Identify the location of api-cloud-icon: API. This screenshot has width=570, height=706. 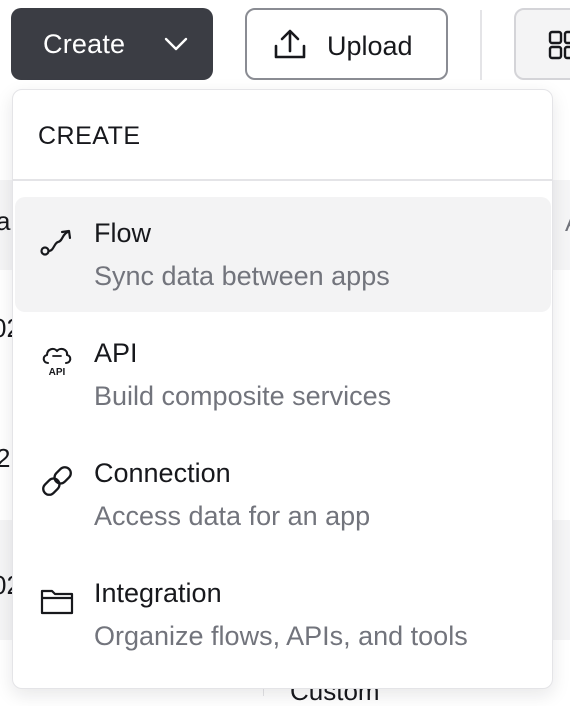
(57, 362).